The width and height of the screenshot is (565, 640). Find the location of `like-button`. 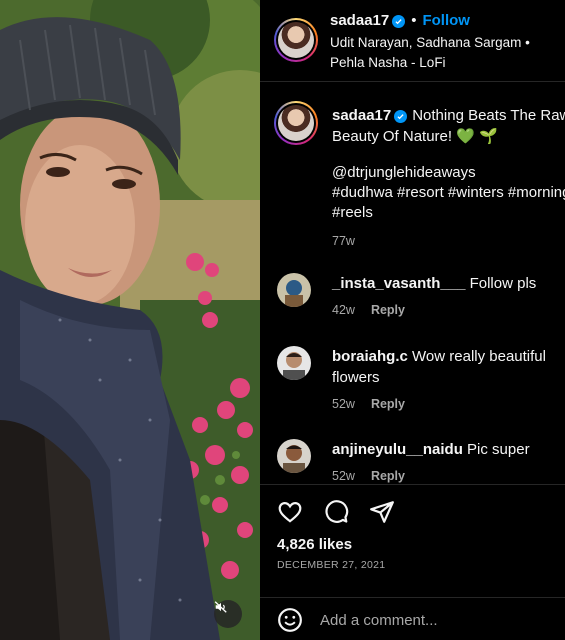

like-button is located at coordinates (290, 512).